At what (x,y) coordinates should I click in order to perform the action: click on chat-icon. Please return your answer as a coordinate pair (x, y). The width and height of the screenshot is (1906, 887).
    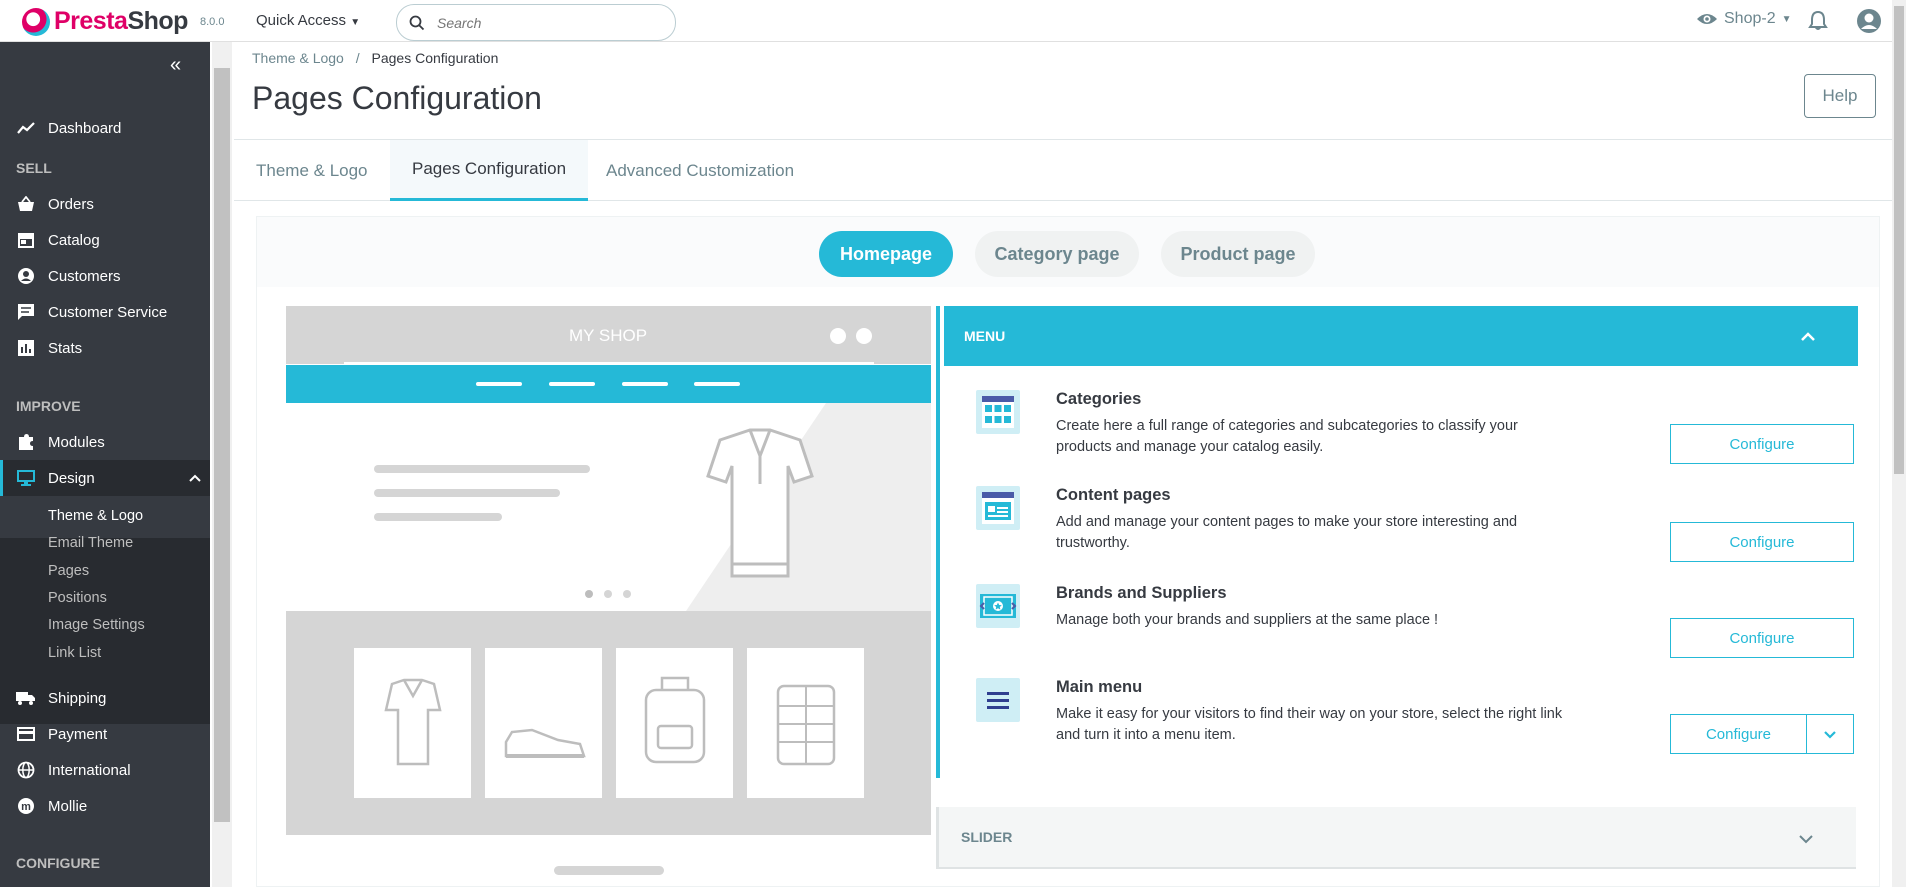
    Looking at the image, I should click on (26, 312).